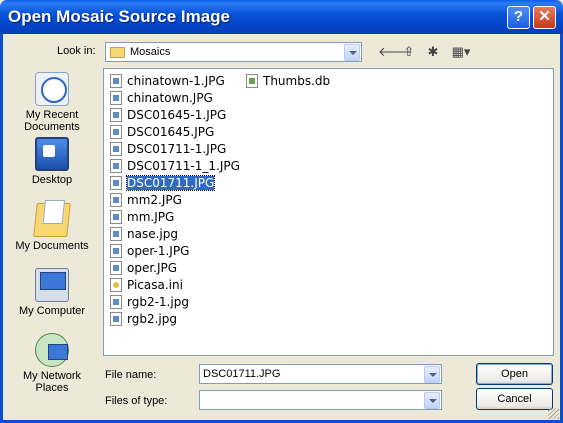  What do you see at coordinates (142, 268) in the screenshot?
I see `list-item: oper.JPG` at bounding box center [142, 268].